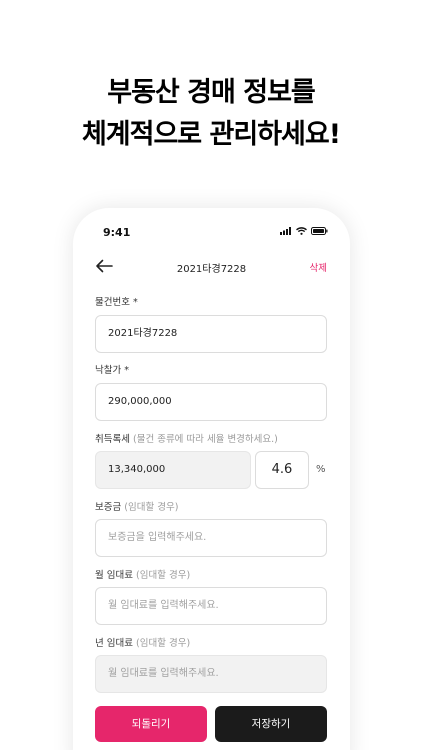 This screenshot has height=750, width=422. What do you see at coordinates (211, 402) in the screenshot?
I see `winning-bid-input: 290,000,000` at bounding box center [211, 402].